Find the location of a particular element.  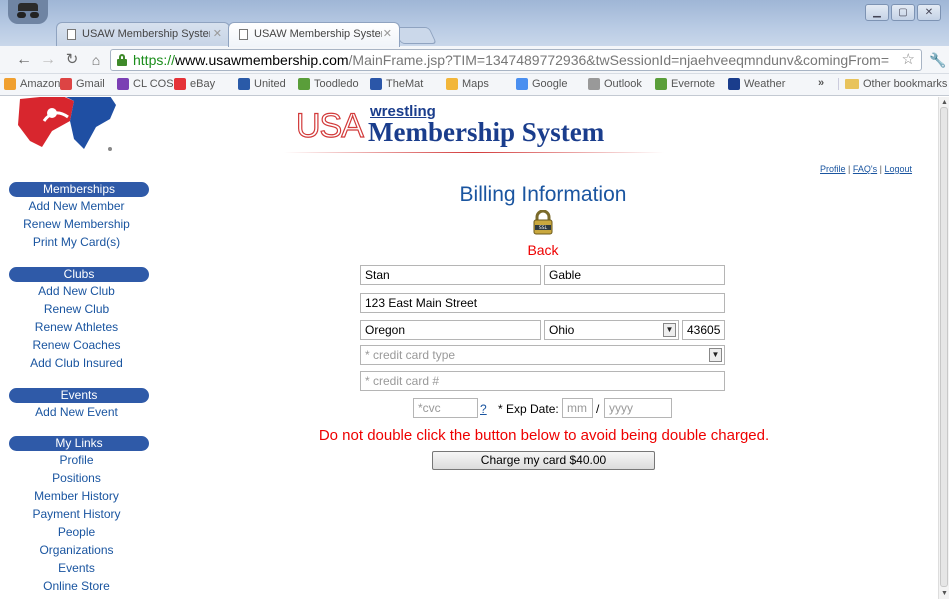

nav-link-profile: Profile is located at coordinates (76, 460).